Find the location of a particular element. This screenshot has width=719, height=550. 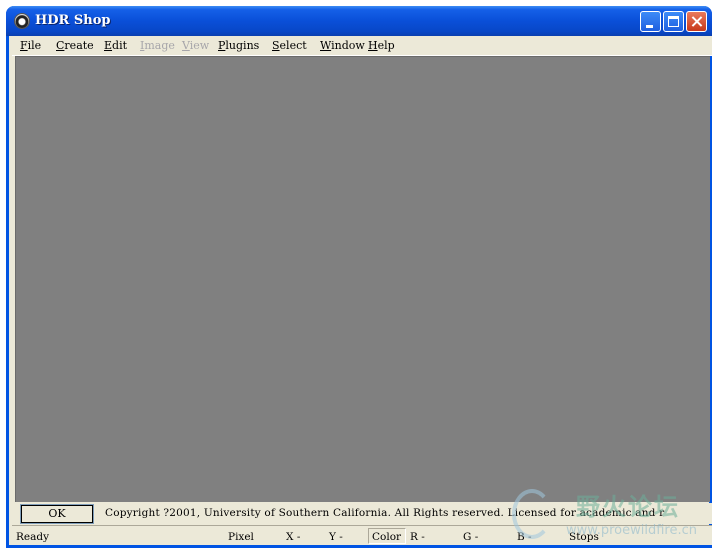

menu-edit-accel: E is located at coordinates (108, 45).